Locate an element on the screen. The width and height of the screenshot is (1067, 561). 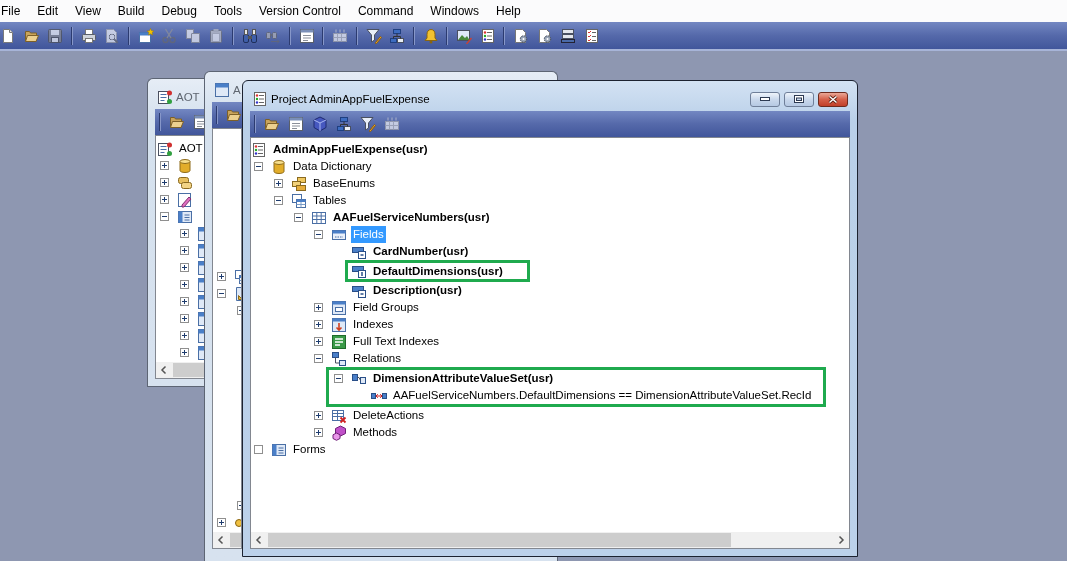
tree-item: DimensionAttributeValueSet(usr) is located at coordinates (463, 378).